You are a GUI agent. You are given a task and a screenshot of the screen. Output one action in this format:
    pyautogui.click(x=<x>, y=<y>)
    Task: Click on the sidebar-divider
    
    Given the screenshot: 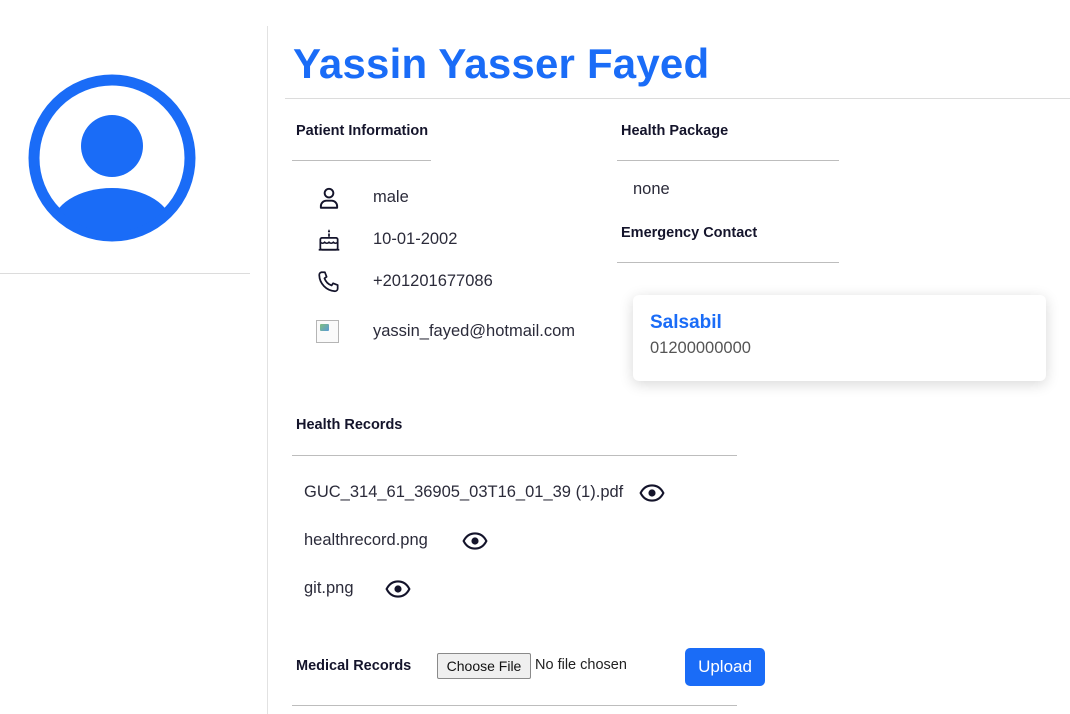 What is the action you would take?
    pyautogui.click(x=125, y=273)
    